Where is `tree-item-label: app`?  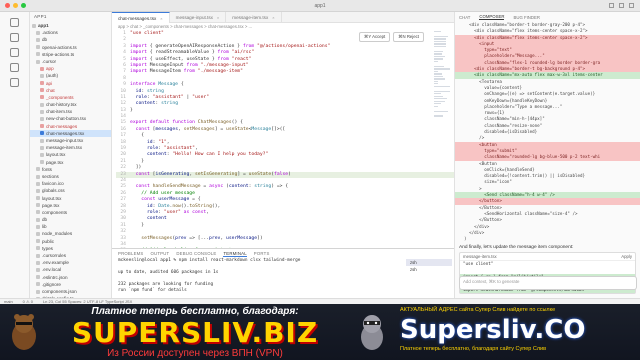 tree-item-label: app is located at coordinates (50, 69).